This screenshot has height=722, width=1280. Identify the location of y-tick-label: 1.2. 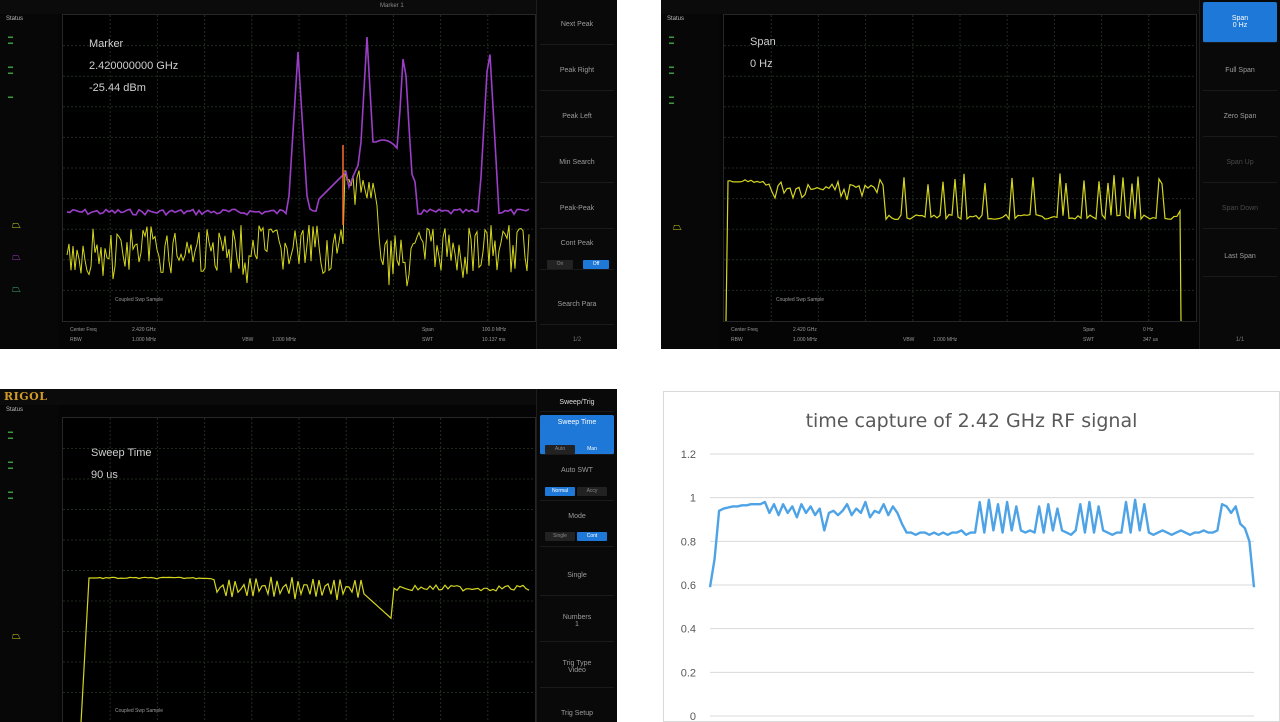
(688, 455).